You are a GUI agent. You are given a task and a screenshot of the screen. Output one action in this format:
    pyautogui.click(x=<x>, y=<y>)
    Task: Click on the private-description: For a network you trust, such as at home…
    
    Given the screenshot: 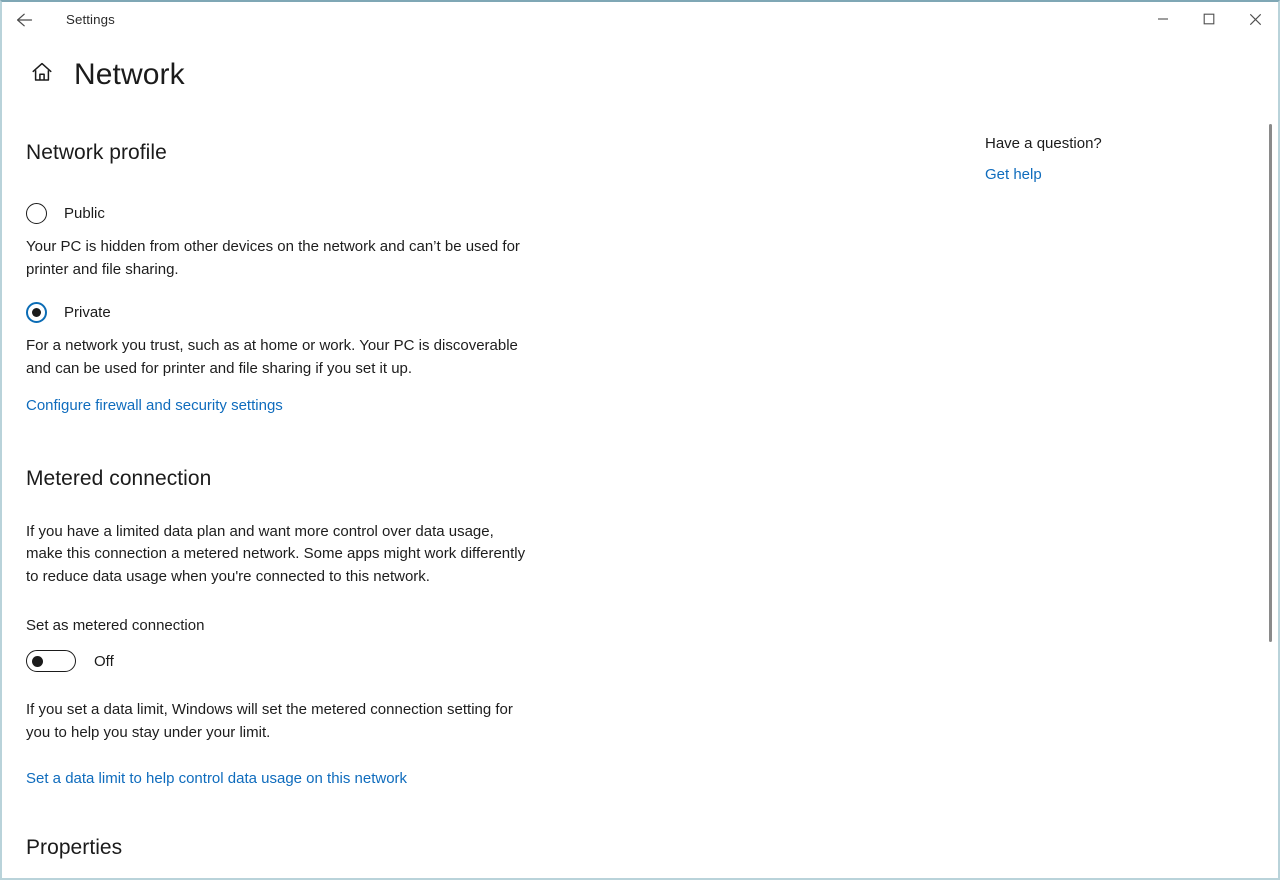 What is the action you would take?
    pyautogui.click(x=272, y=357)
    